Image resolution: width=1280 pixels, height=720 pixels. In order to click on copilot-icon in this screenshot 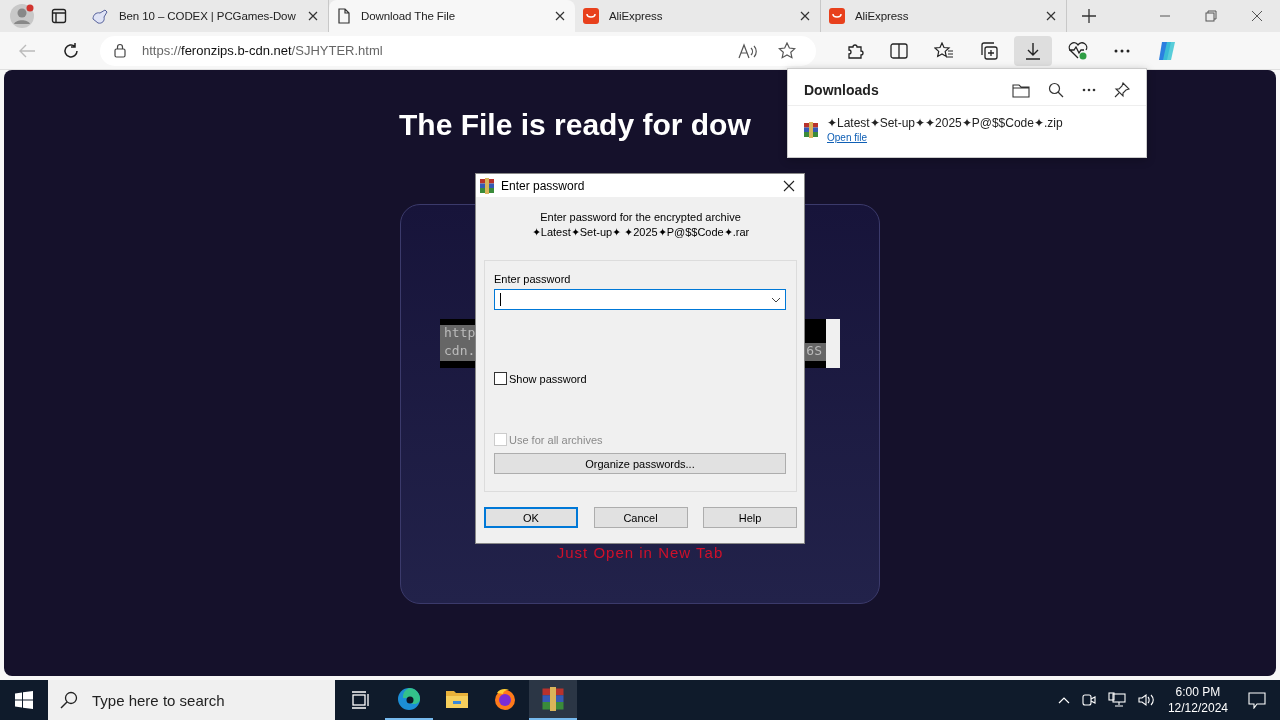, I will do `click(1167, 50)`.